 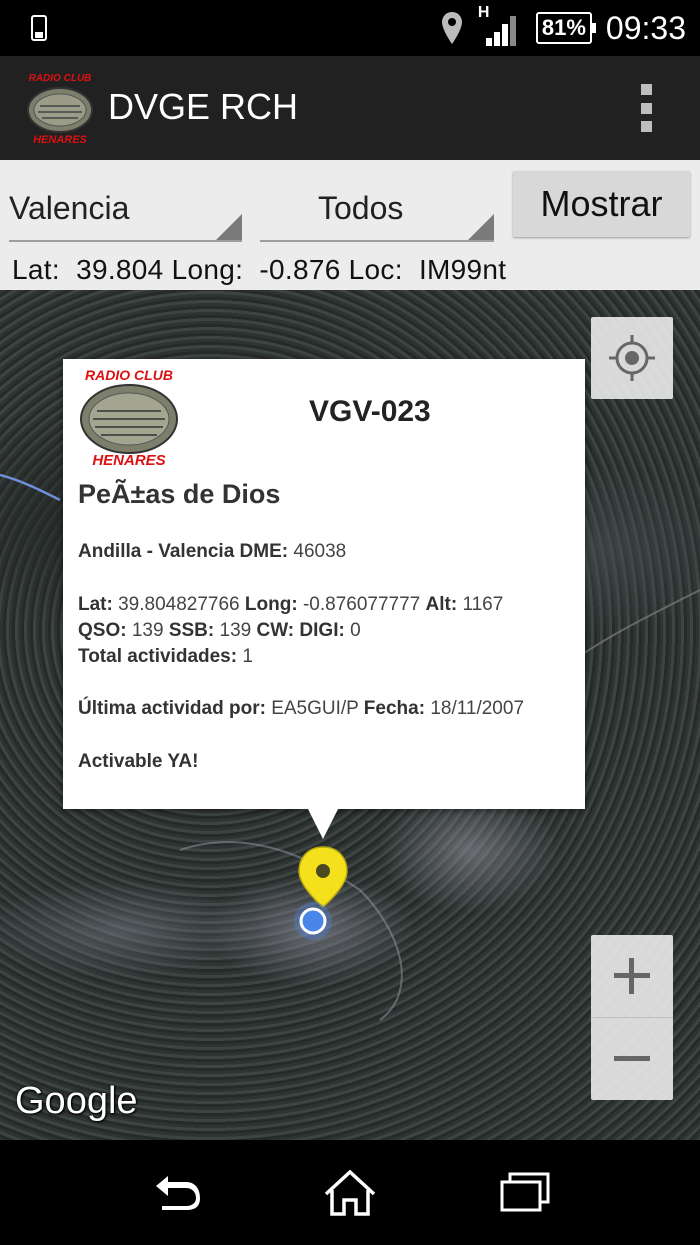 I want to click on cw-label: CW:, so click(x=275, y=630).